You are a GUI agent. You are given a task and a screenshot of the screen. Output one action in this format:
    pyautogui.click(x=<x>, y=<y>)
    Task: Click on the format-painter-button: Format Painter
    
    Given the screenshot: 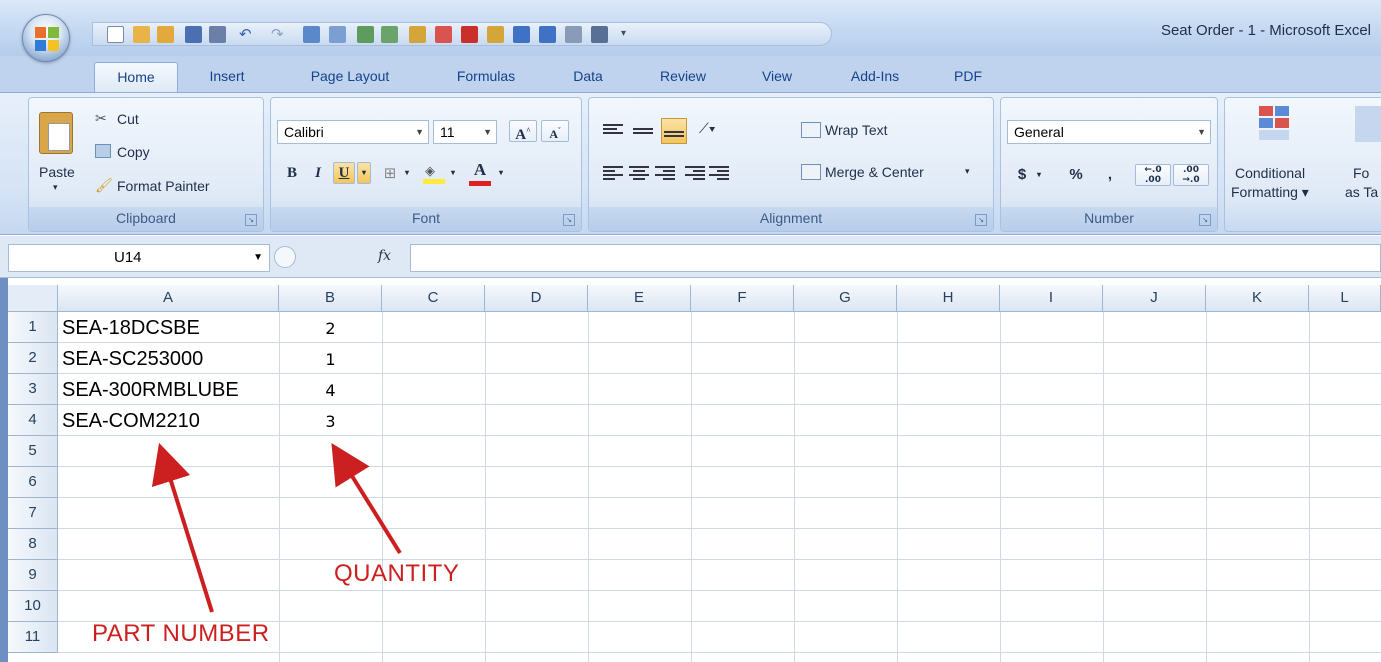 What is the action you would take?
    pyautogui.click(x=163, y=186)
    